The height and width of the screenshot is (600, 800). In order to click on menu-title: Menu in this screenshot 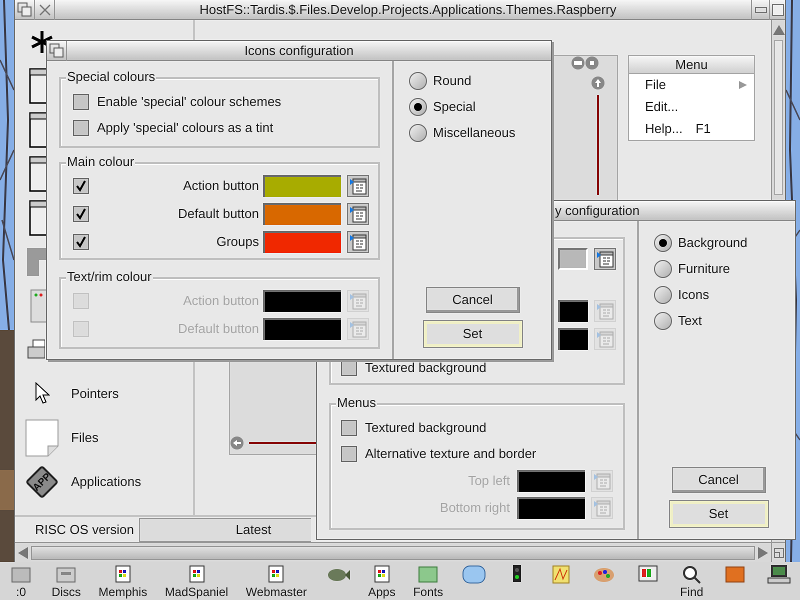, I will do `click(691, 65)`.